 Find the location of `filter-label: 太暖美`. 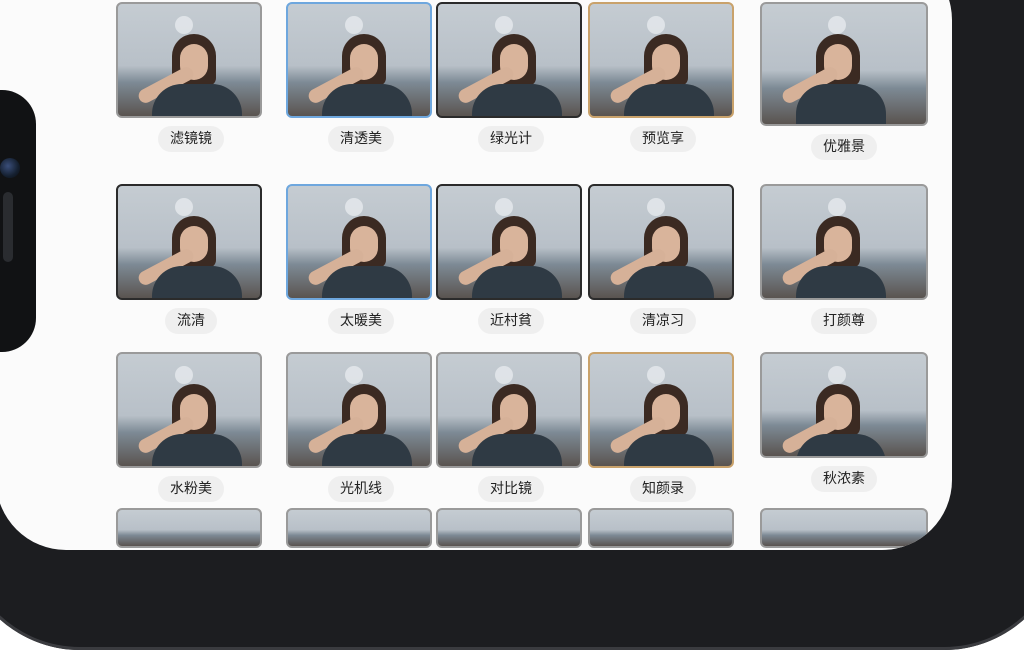

filter-label: 太暖美 is located at coordinates (361, 321).